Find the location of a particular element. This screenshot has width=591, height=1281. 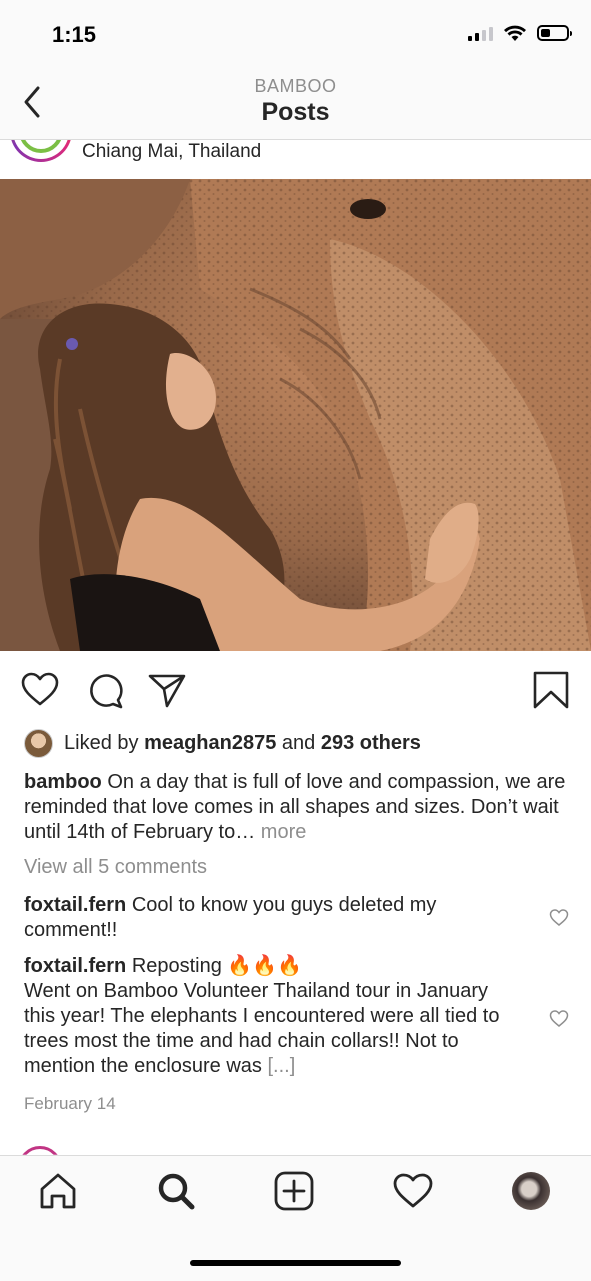

caption-more-link: more is located at coordinates (284, 832).